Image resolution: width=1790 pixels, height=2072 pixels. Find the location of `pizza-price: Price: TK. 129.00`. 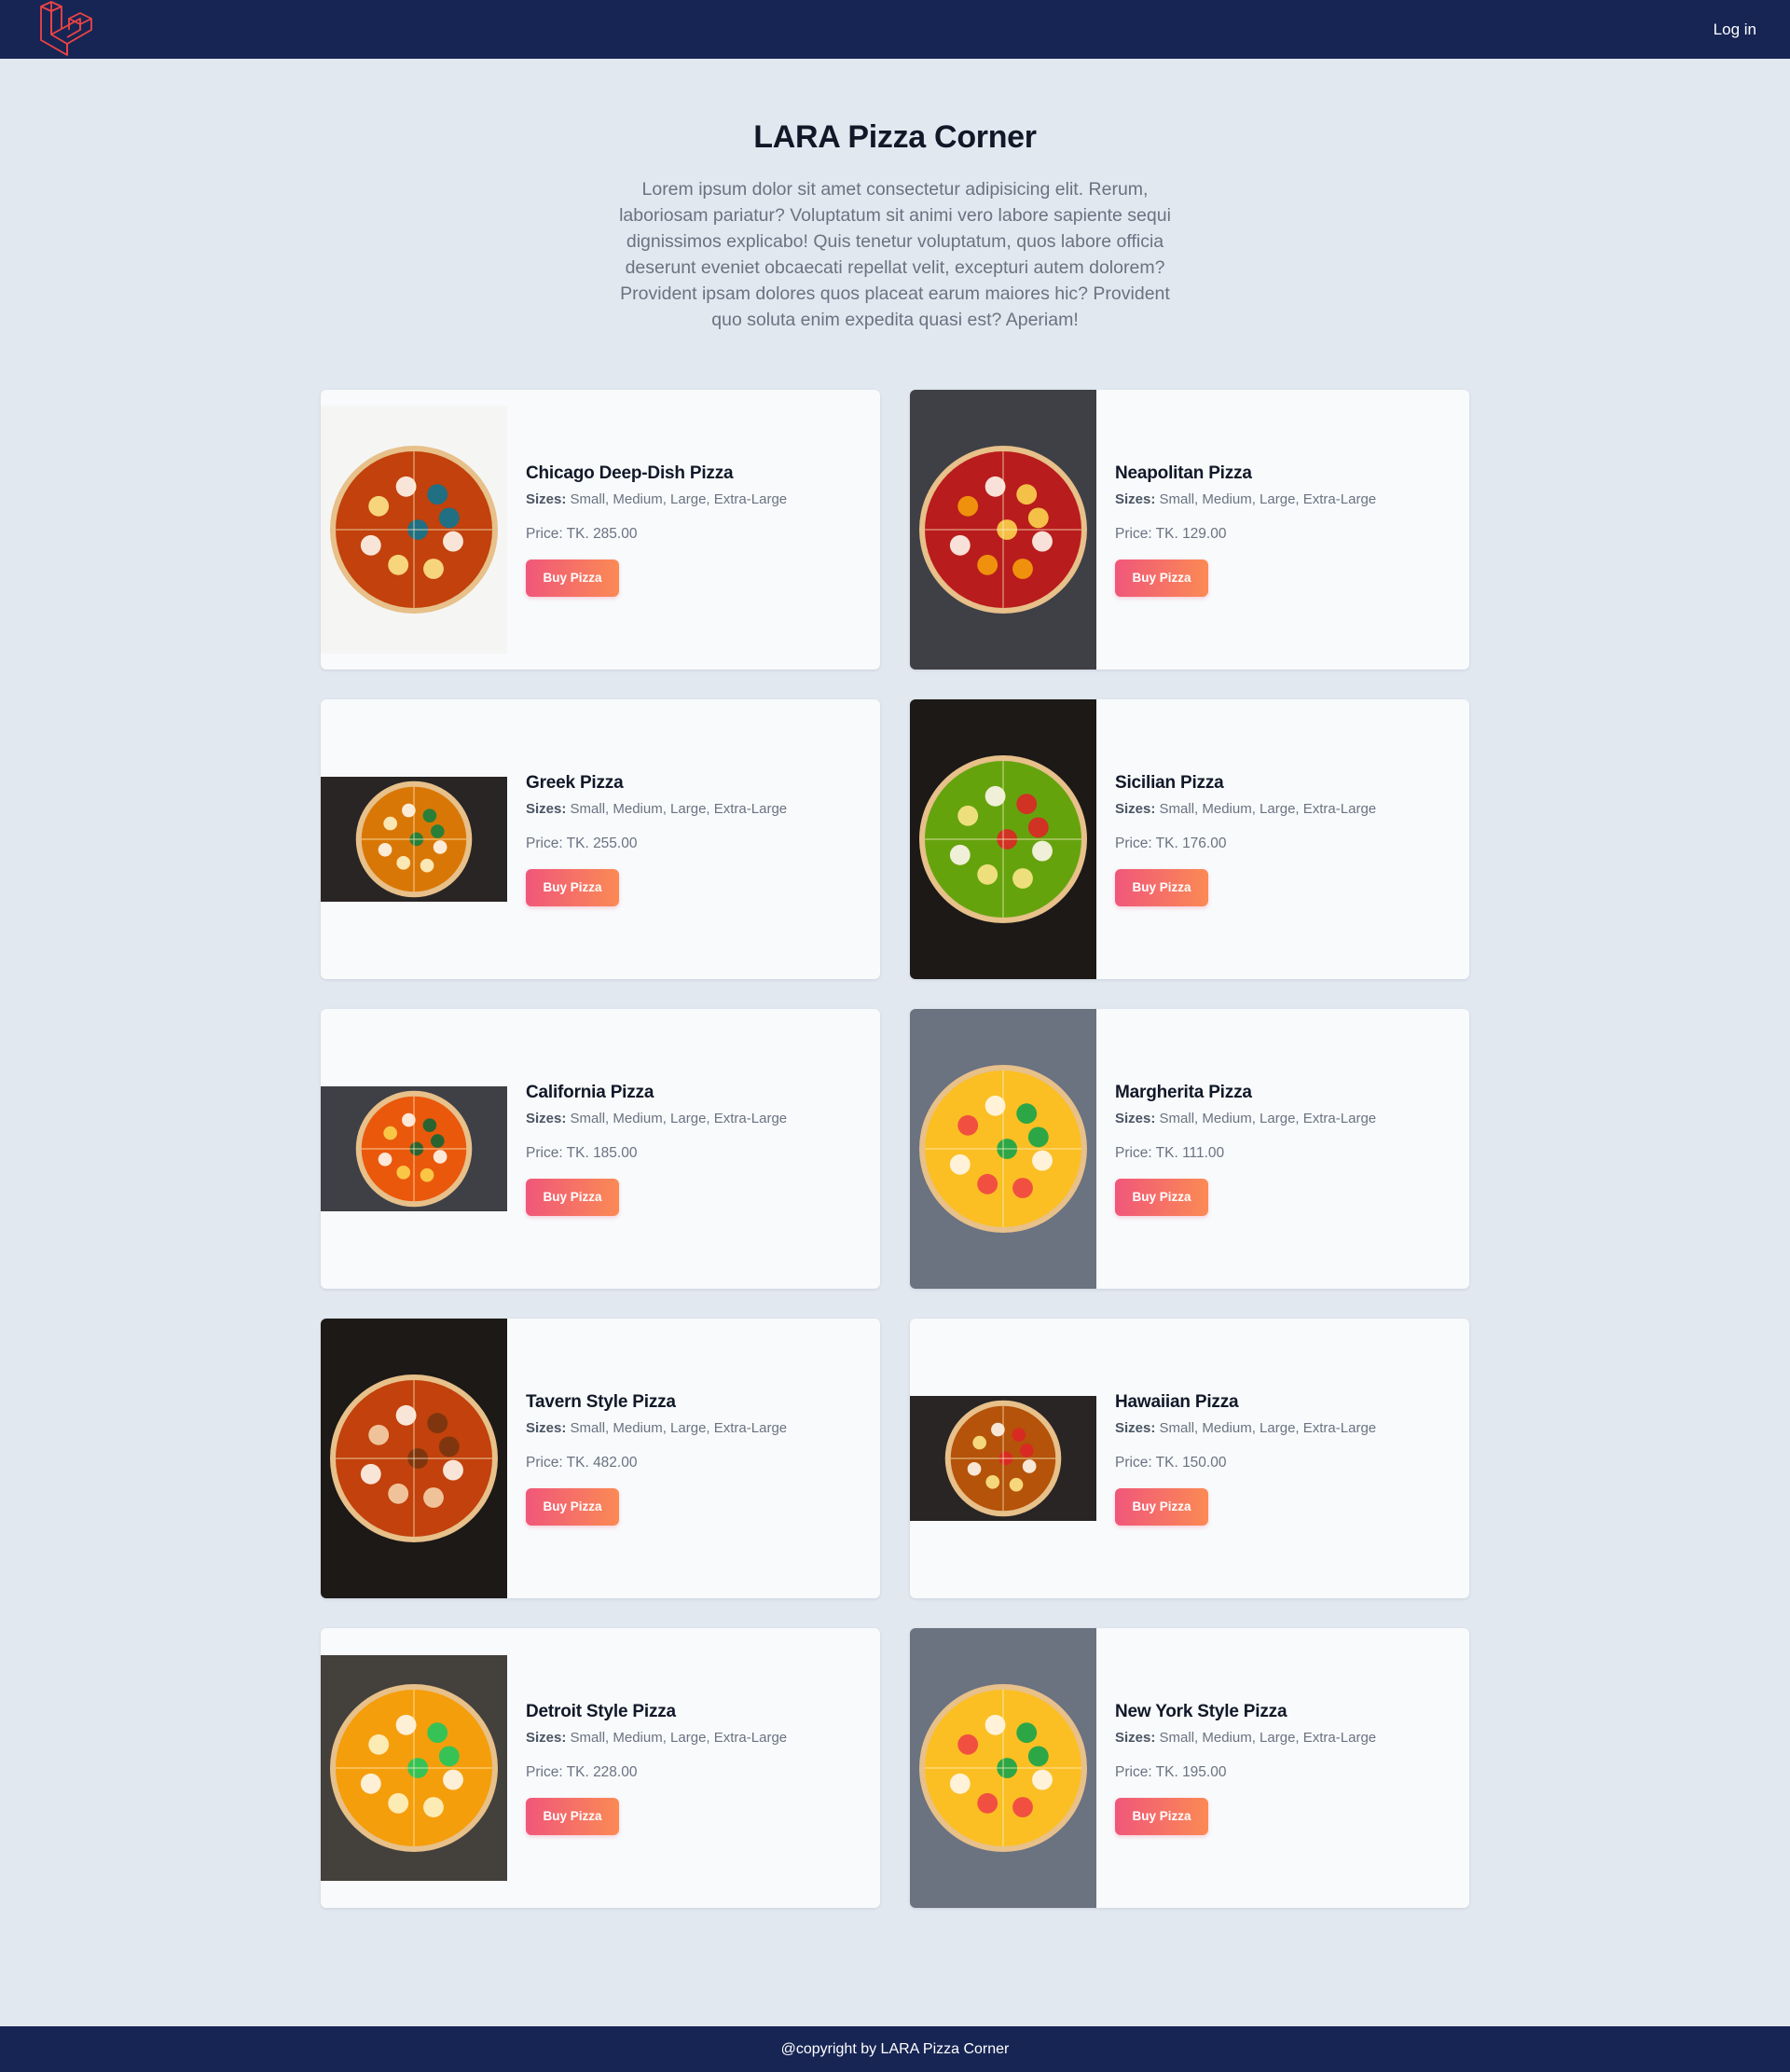

pizza-price: Price: TK. 129.00 is located at coordinates (1171, 533).